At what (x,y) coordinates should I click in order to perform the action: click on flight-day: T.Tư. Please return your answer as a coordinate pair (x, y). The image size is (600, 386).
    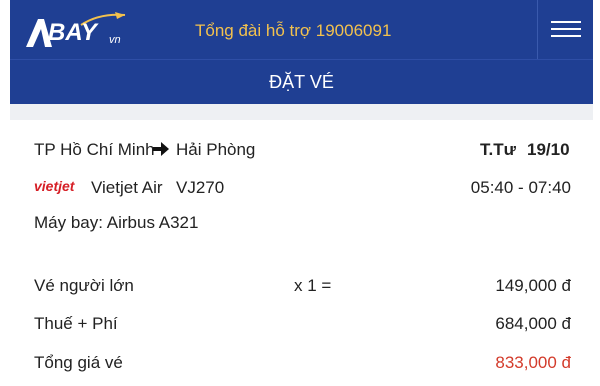
    Looking at the image, I should click on (498, 149).